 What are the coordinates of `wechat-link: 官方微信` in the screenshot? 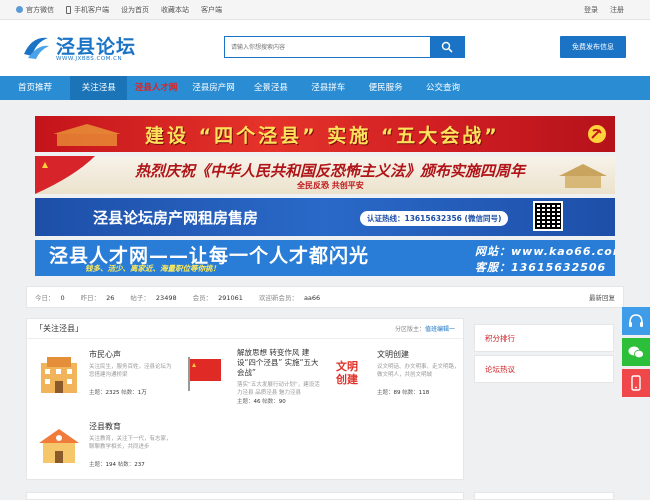 It's located at (35, 10).